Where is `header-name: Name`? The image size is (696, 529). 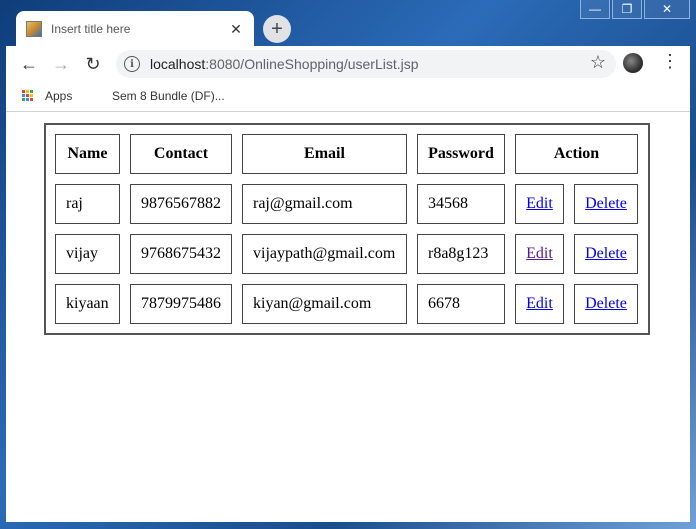 header-name: Name is located at coordinates (87, 154).